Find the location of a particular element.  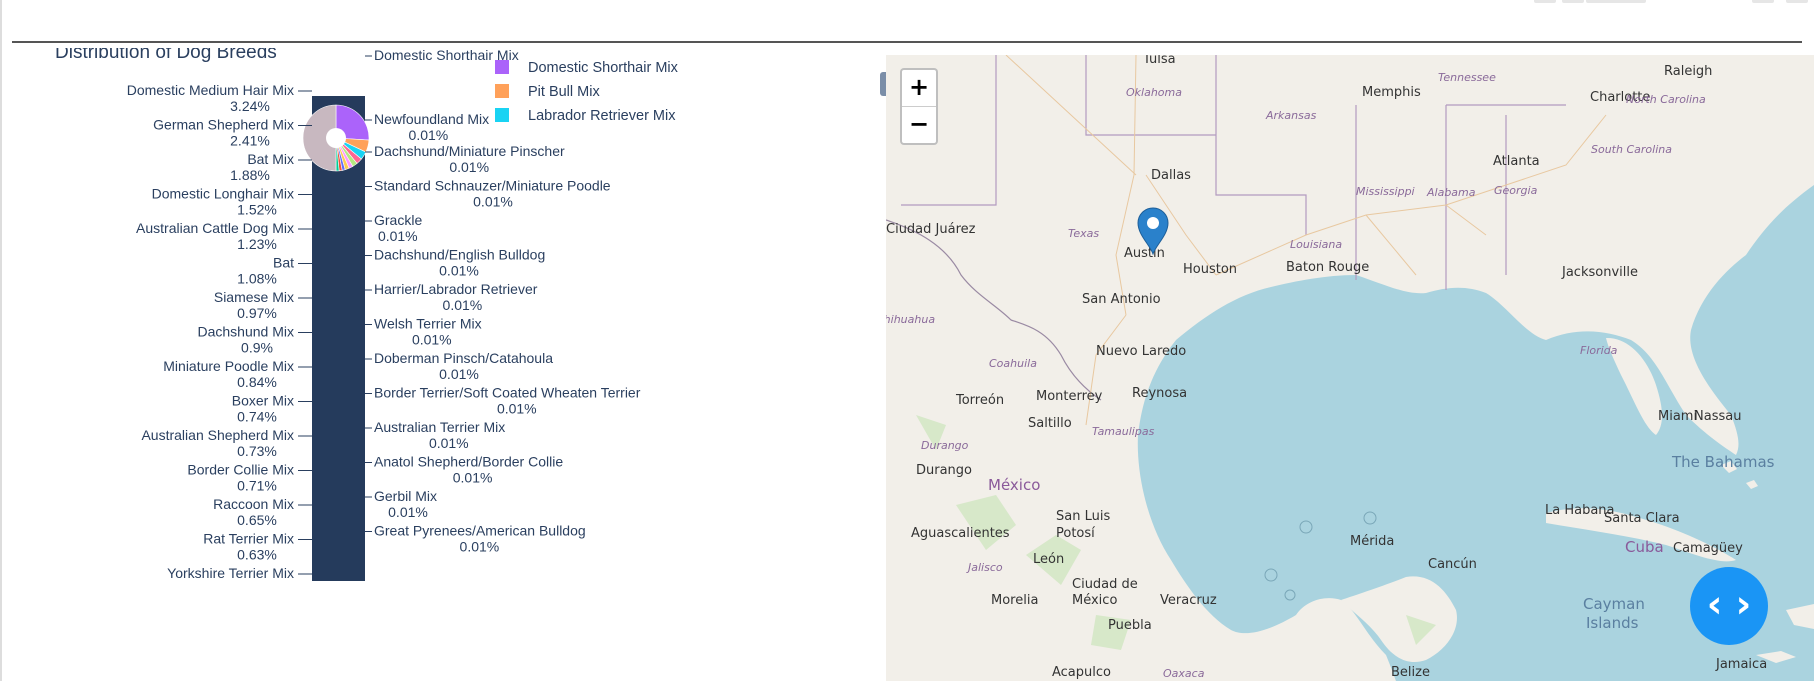

map-city-label: Houston is located at coordinates (1210, 269).